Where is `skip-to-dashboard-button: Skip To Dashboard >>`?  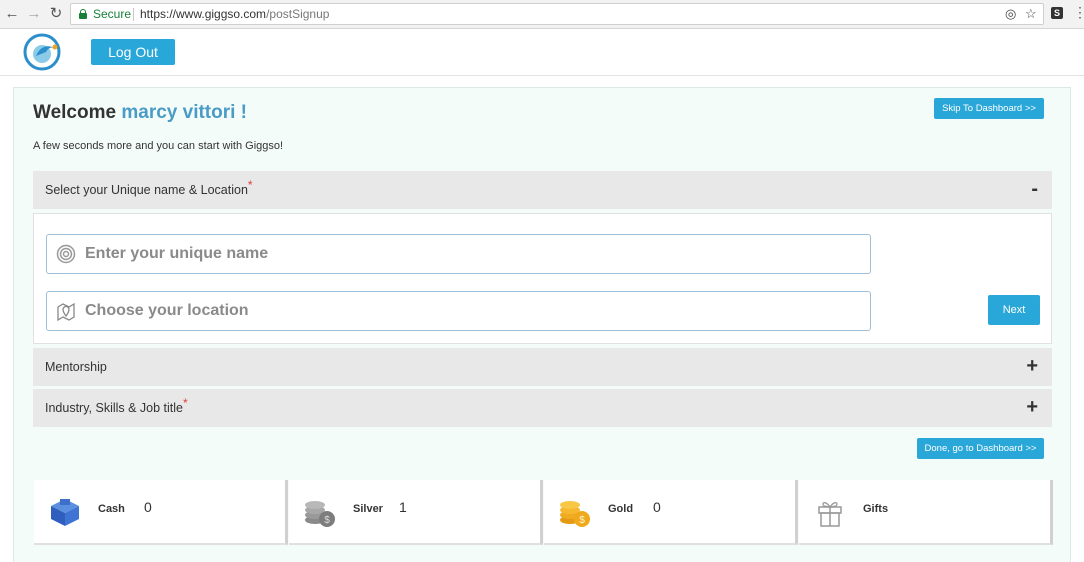
skip-to-dashboard-button: Skip To Dashboard >> is located at coordinates (989, 108).